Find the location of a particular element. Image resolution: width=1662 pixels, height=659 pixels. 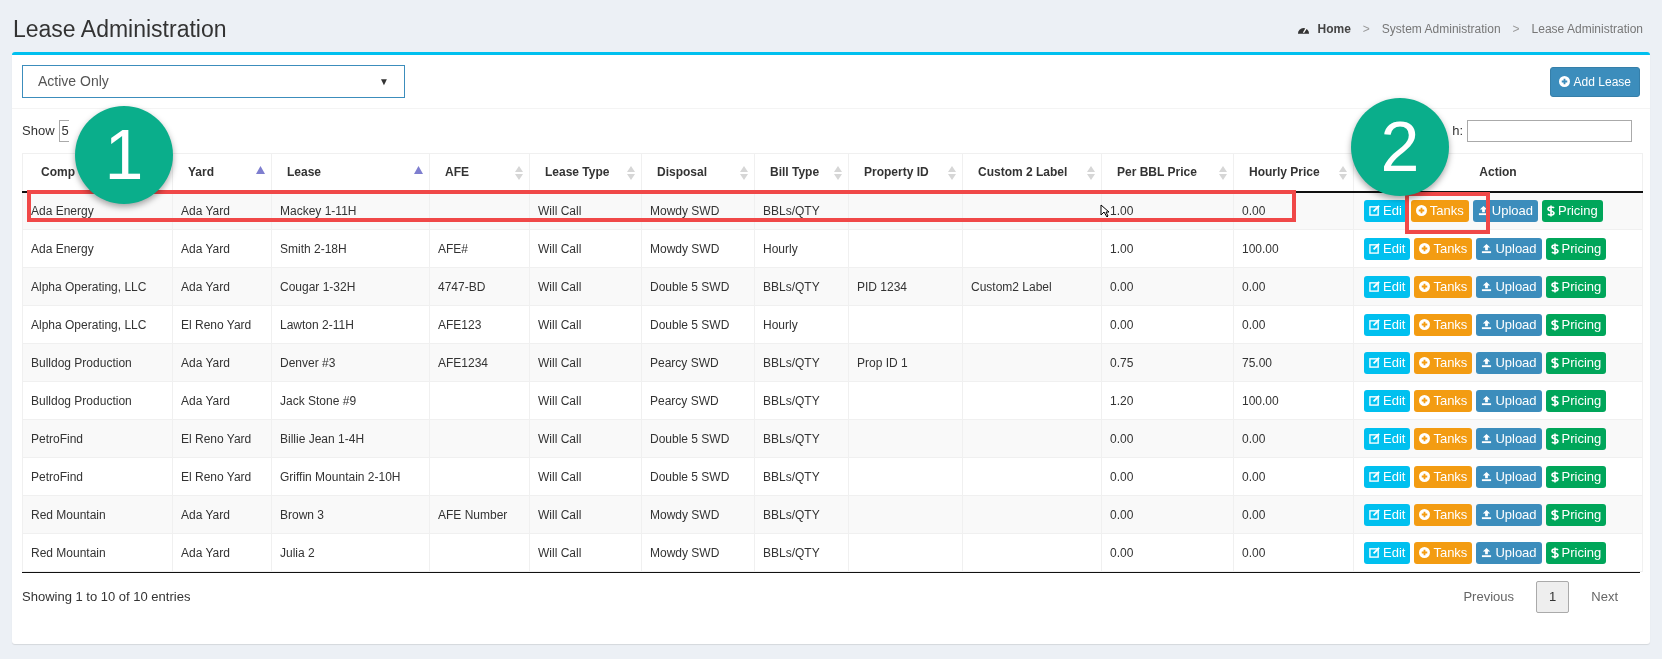

breadcrumb-link: System Administration is located at coordinates (1441, 29).